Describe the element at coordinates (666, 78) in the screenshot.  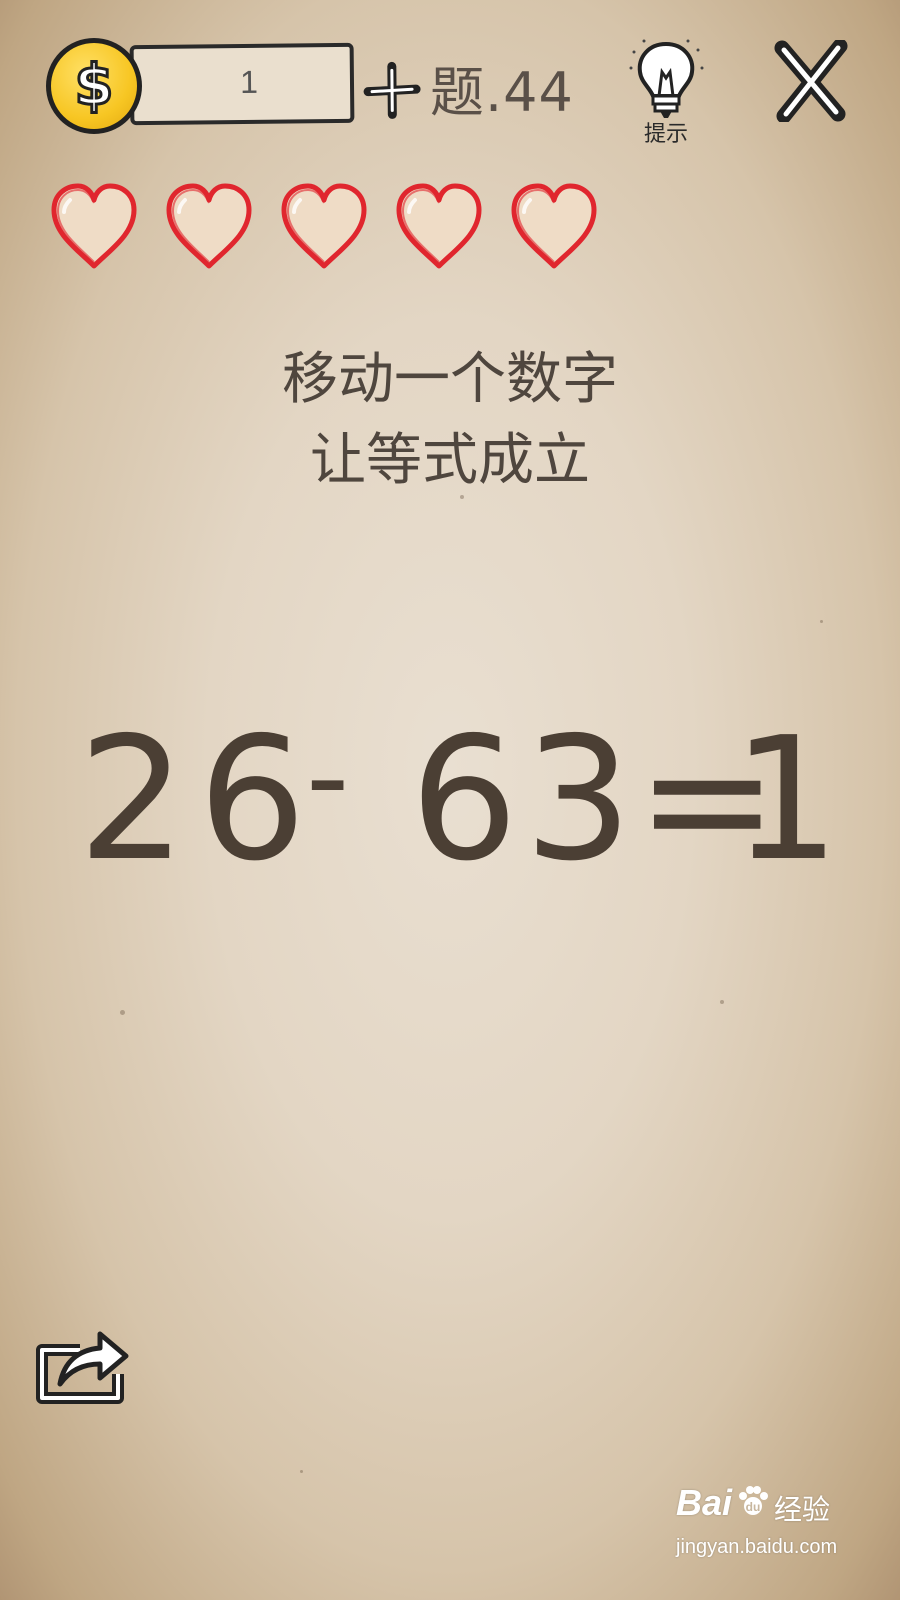
I see `lightbulb-icon` at that location.